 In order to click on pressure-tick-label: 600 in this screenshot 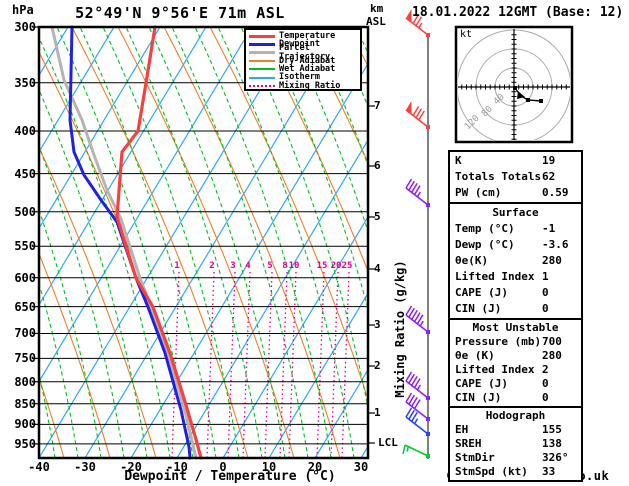, I will do `click(25, 277)`.